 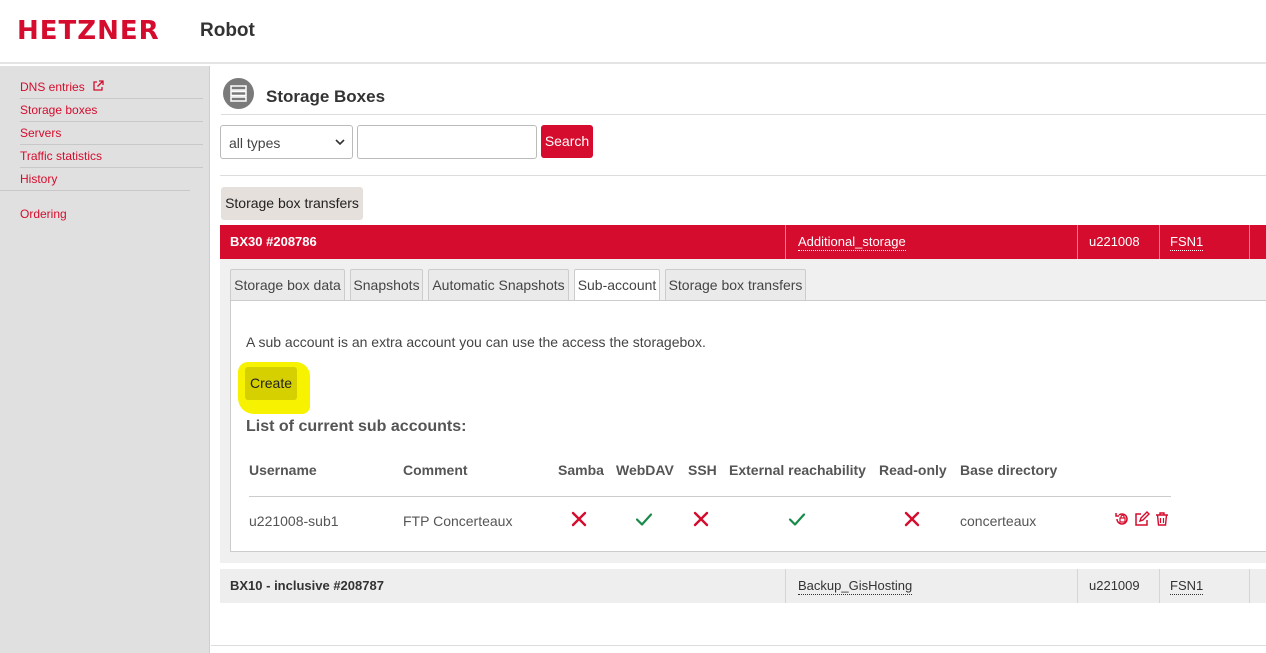 I want to click on page-title: Storage Boxes, so click(x=326, y=96).